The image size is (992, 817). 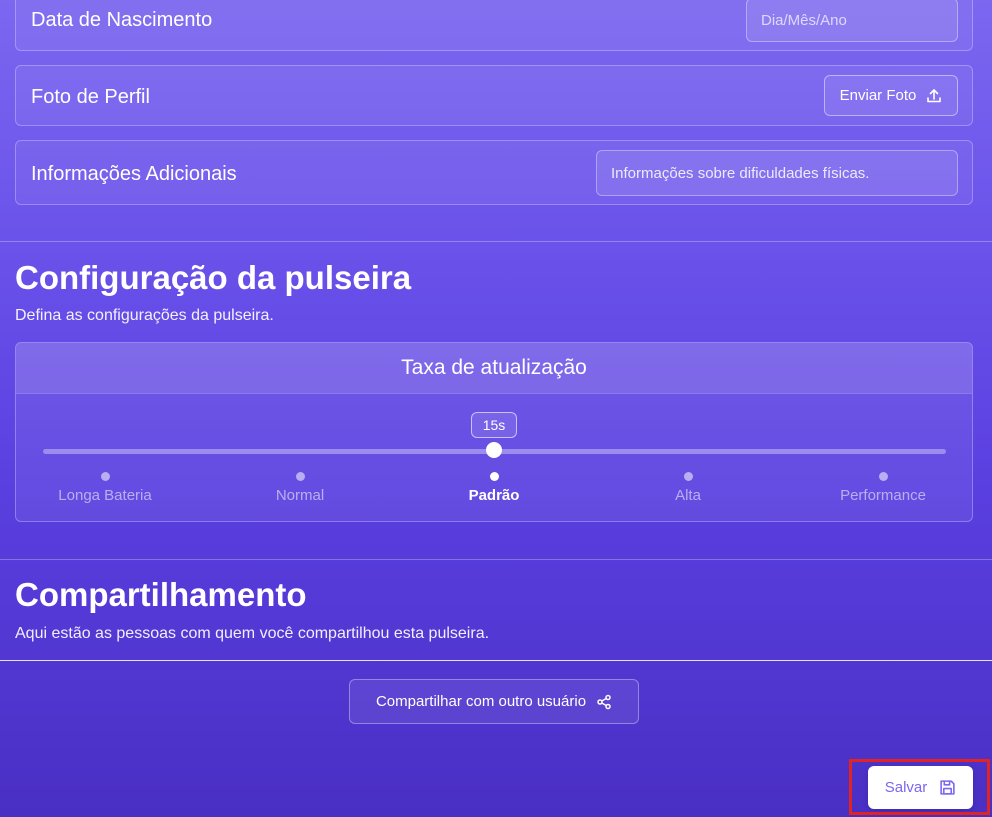 What do you see at coordinates (494, 495) in the screenshot?
I see `slider-mark-default: Padrão` at bounding box center [494, 495].